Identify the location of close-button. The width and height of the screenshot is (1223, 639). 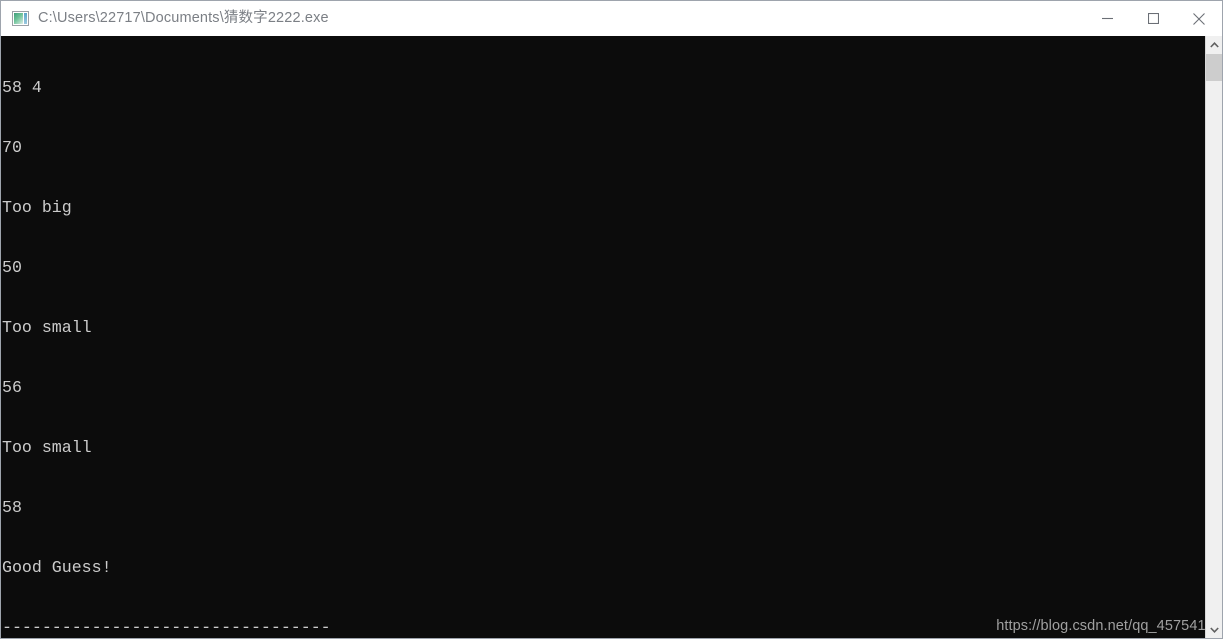
(1199, 18).